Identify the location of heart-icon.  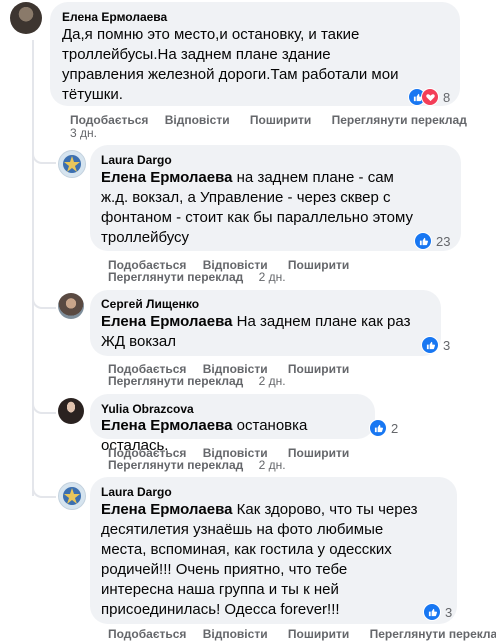
(430, 97).